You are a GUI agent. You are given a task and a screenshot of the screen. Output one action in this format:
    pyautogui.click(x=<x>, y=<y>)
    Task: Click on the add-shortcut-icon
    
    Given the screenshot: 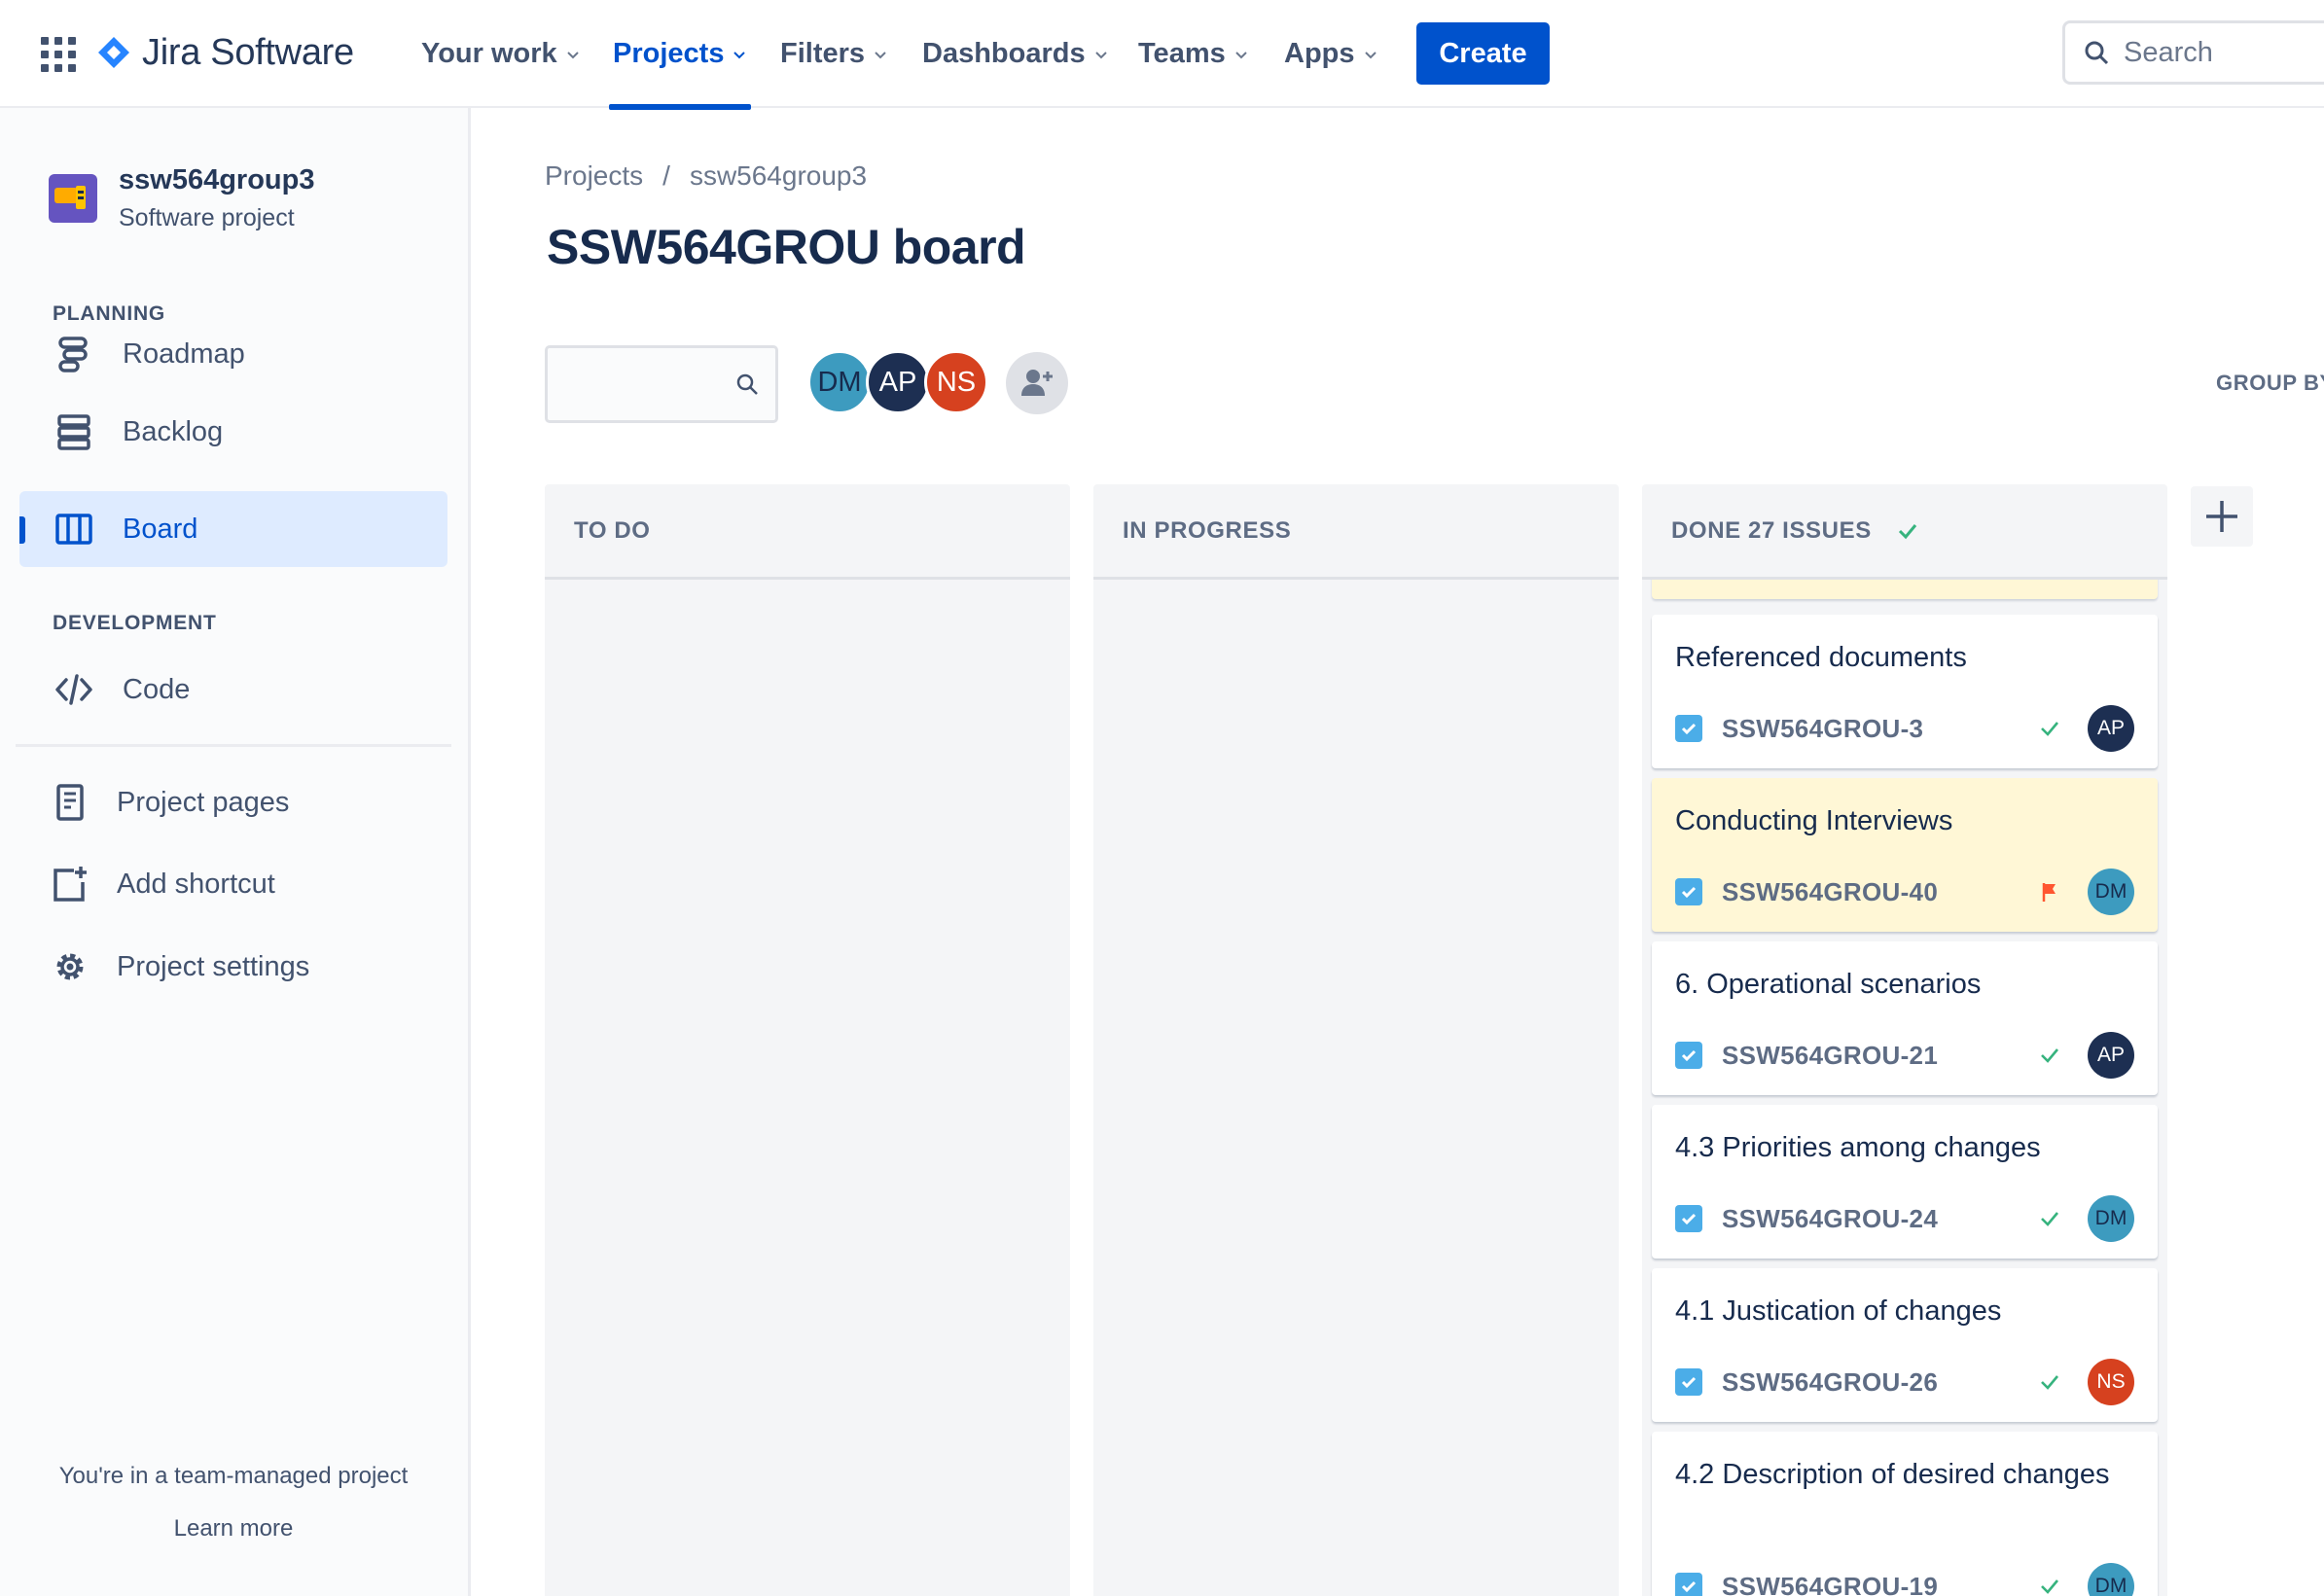 What is the action you would take?
    pyautogui.click(x=70, y=884)
    